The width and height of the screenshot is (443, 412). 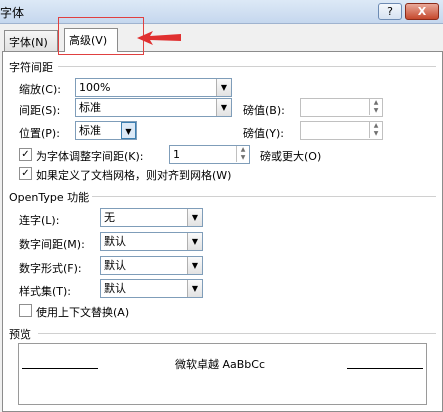 I want to click on position-combo: 标准 ▼, so click(x=106, y=130).